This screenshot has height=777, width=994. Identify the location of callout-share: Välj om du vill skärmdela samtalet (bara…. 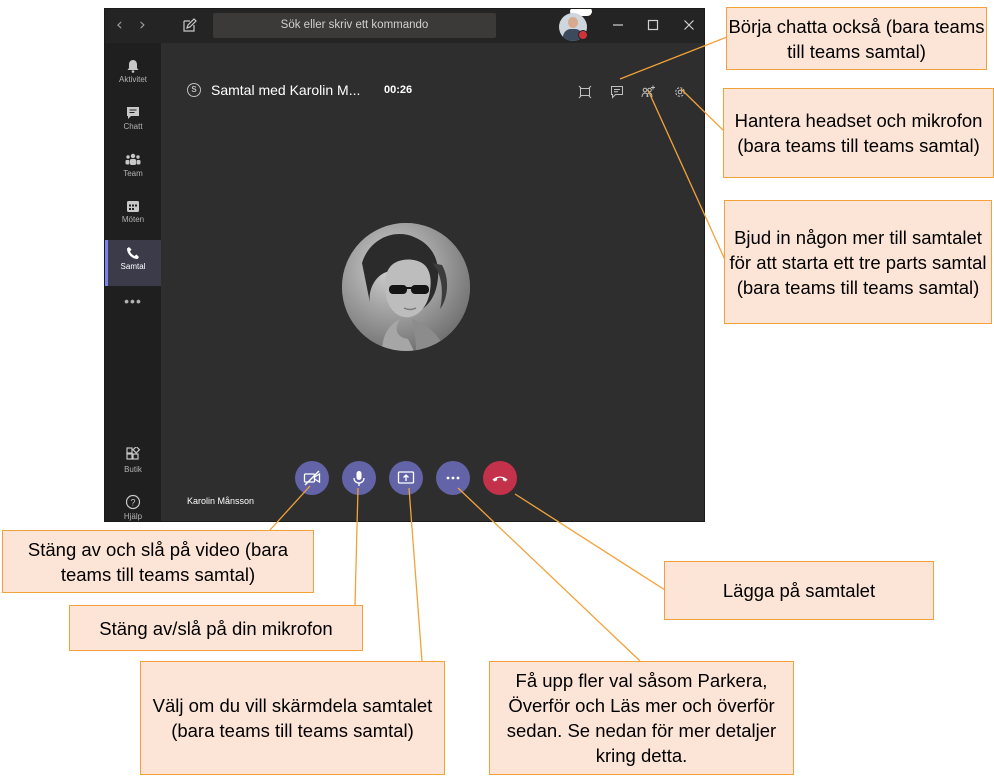
(292, 718).